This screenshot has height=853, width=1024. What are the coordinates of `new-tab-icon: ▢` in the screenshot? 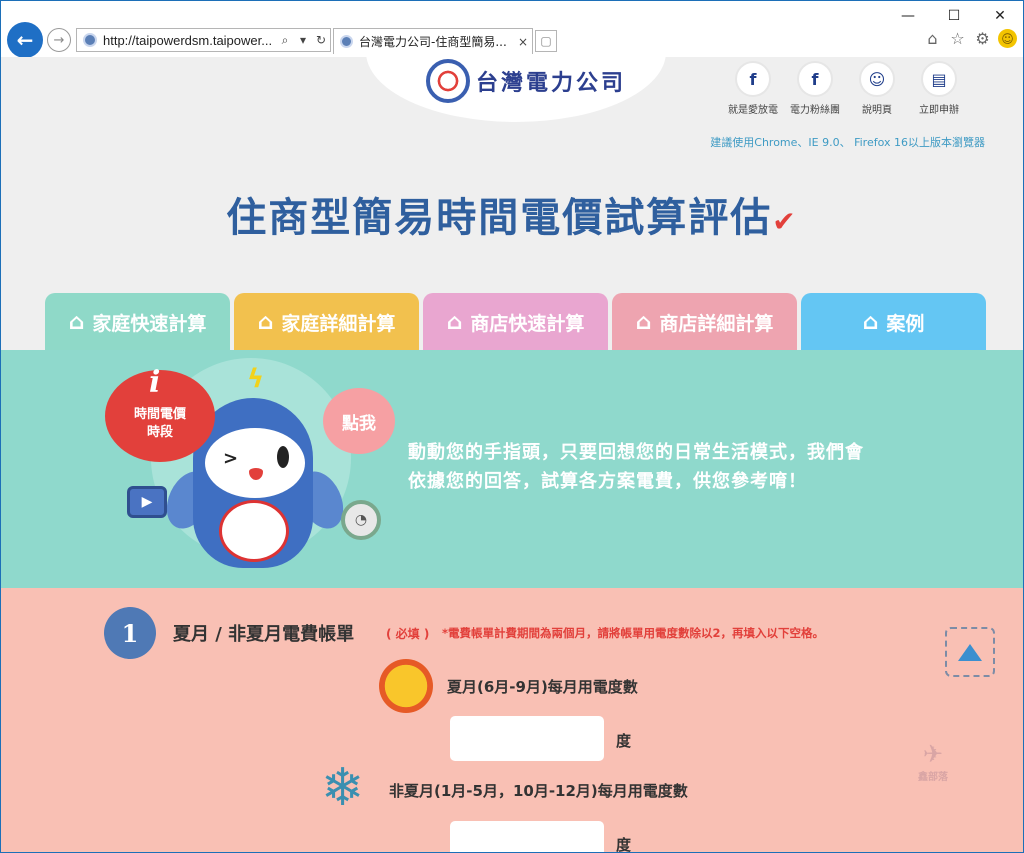 It's located at (546, 41).